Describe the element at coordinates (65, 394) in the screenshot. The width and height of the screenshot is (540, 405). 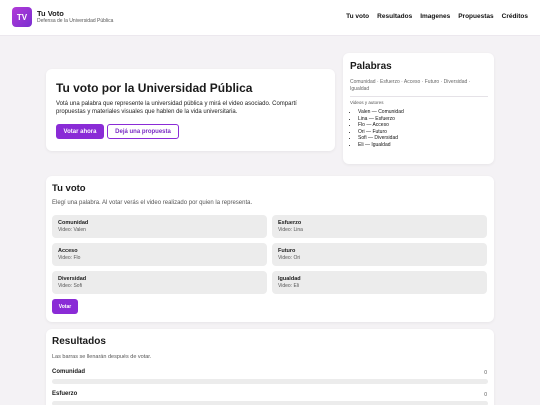
I see `result-label: Esfuerzo` at that location.